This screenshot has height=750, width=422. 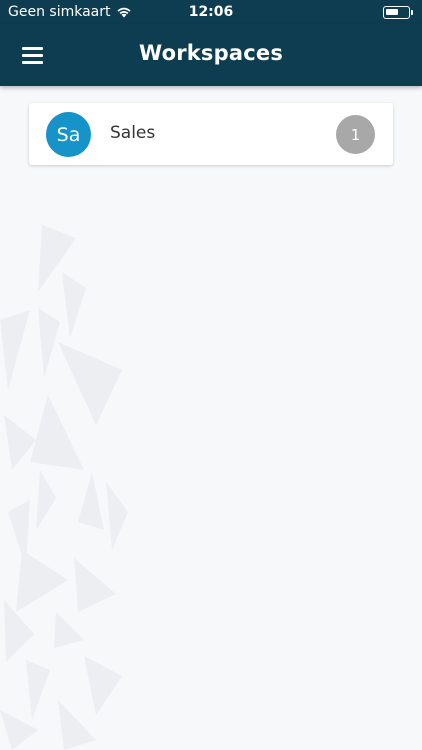 I want to click on battery-icon, so click(x=398, y=12).